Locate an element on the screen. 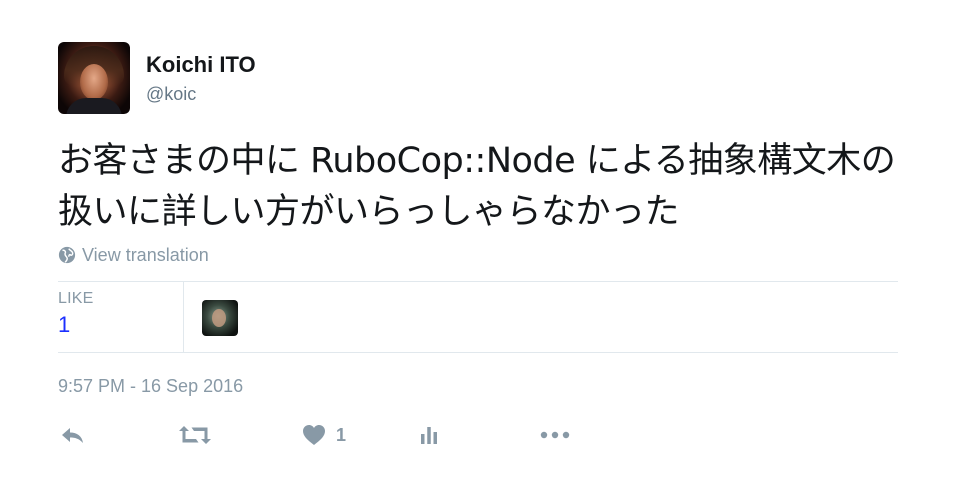  reply-icon is located at coordinates (72, 435).